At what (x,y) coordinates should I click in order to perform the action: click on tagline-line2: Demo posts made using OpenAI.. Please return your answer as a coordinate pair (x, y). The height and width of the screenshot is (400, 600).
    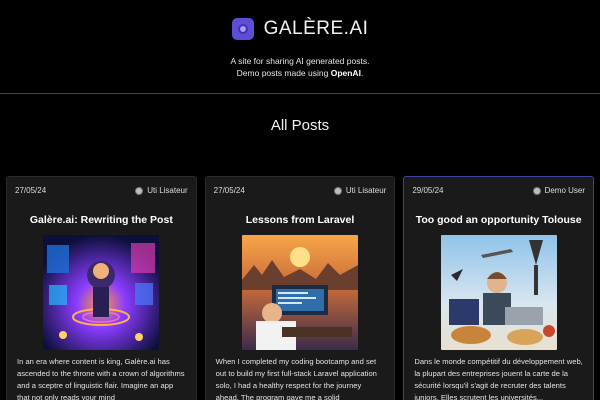
    Looking at the image, I should click on (300, 73).